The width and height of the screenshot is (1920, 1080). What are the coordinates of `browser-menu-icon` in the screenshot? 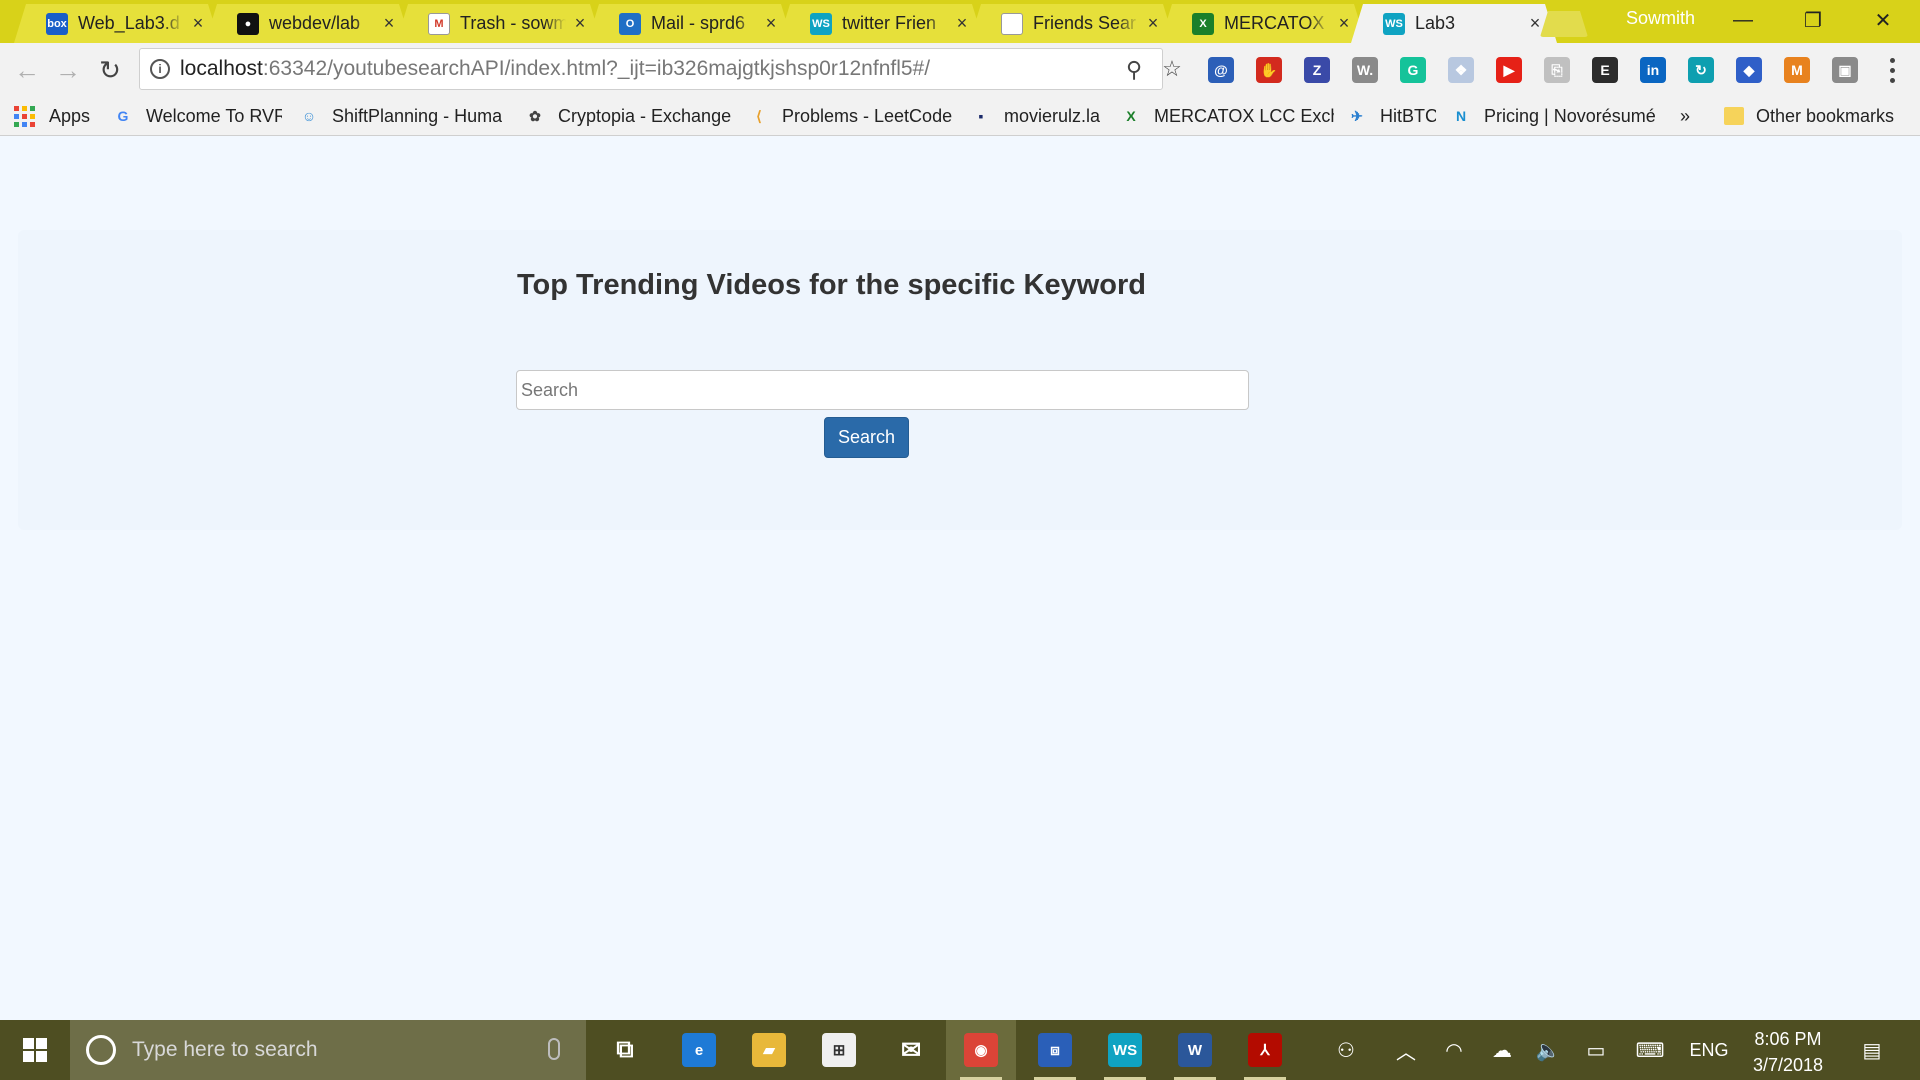 It's located at (1892, 70).